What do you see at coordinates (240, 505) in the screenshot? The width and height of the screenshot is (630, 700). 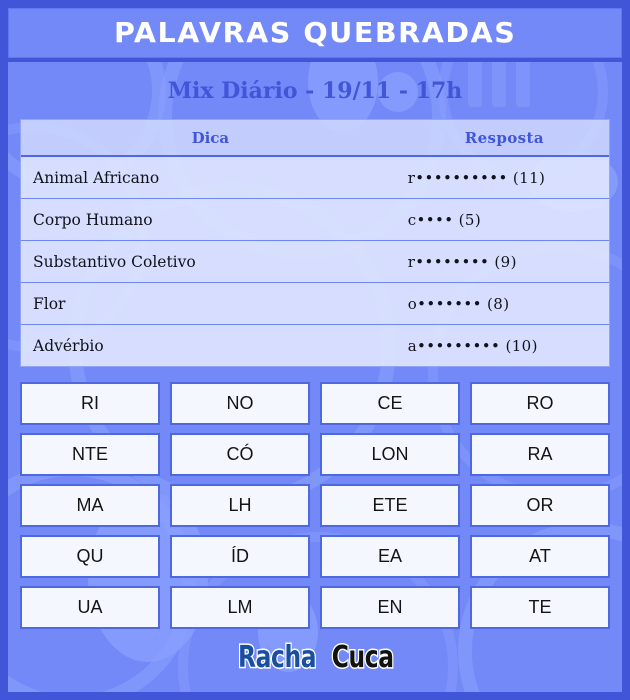 I see `tile-button: LH` at bounding box center [240, 505].